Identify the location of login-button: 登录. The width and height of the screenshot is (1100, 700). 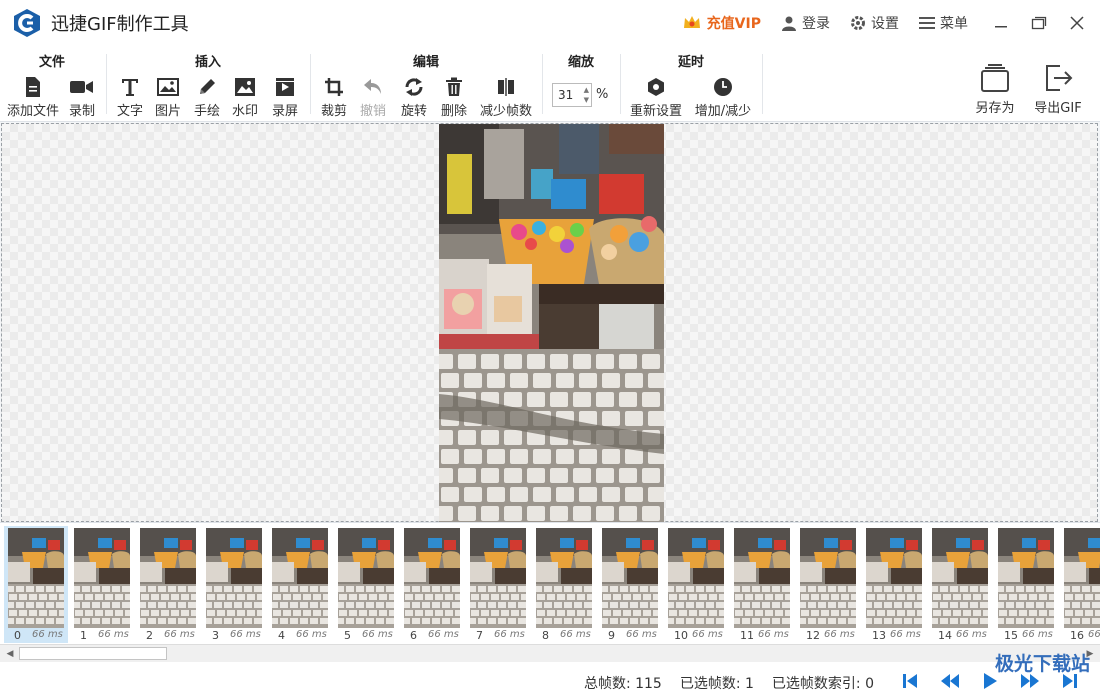
(805, 23).